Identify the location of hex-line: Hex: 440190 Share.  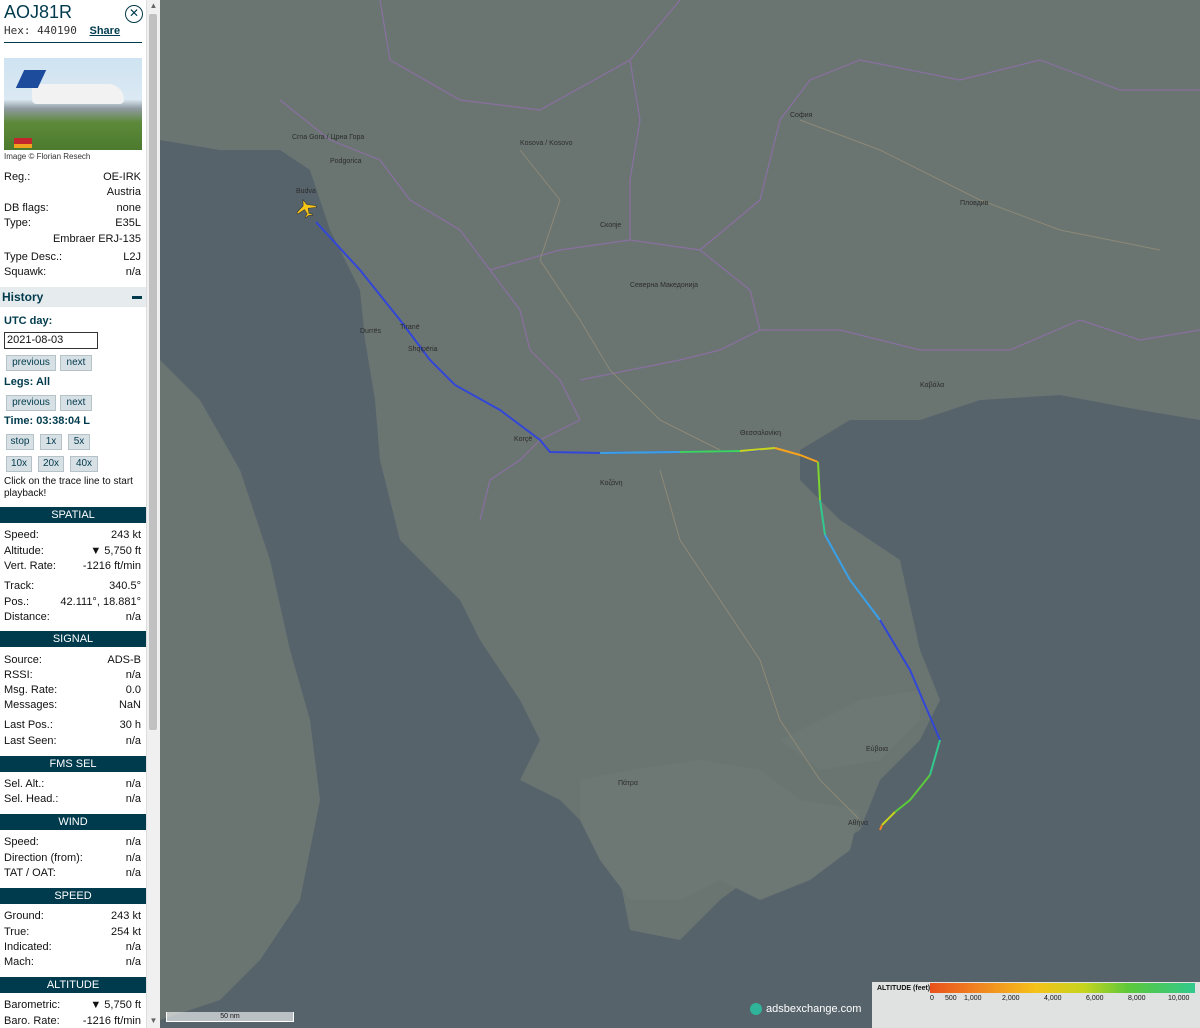
(62, 30).